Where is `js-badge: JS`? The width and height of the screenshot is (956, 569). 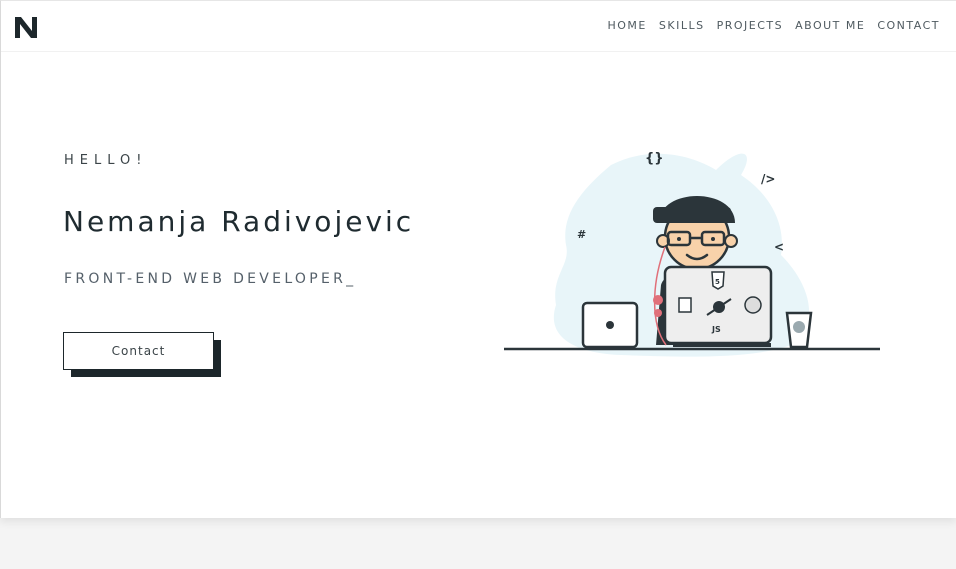
js-badge: JS is located at coordinates (716, 329).